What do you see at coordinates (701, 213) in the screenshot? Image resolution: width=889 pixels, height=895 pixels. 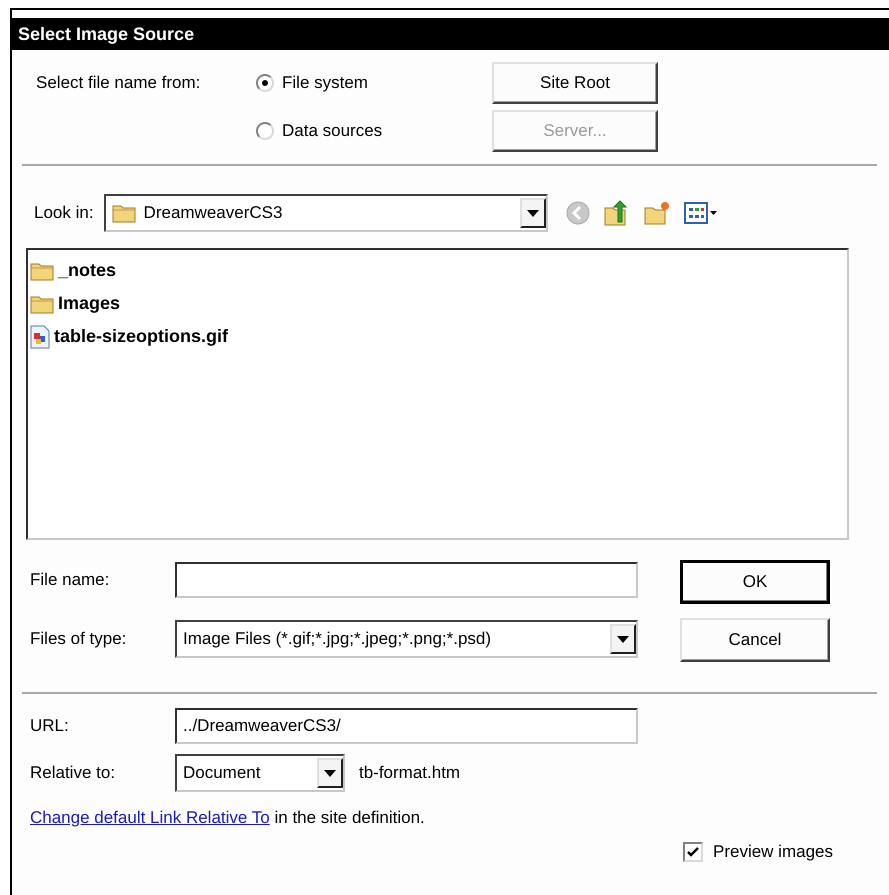 I see `view-menu-icon` at bounding box center [701, 213].